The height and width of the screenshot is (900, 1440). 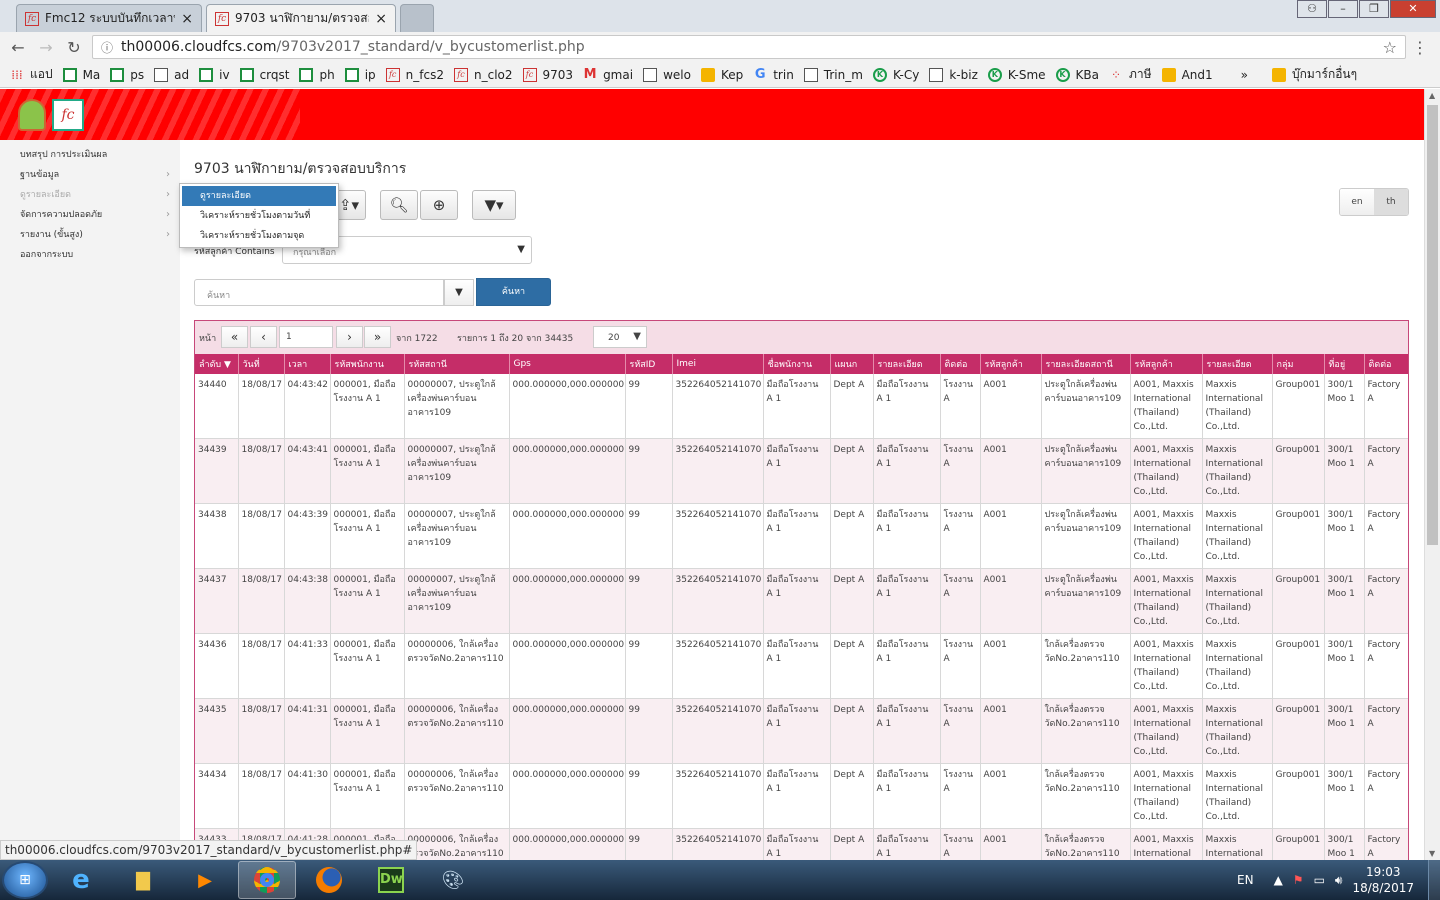 I want to click on column-header: Imei, so click(x=718, y=364).